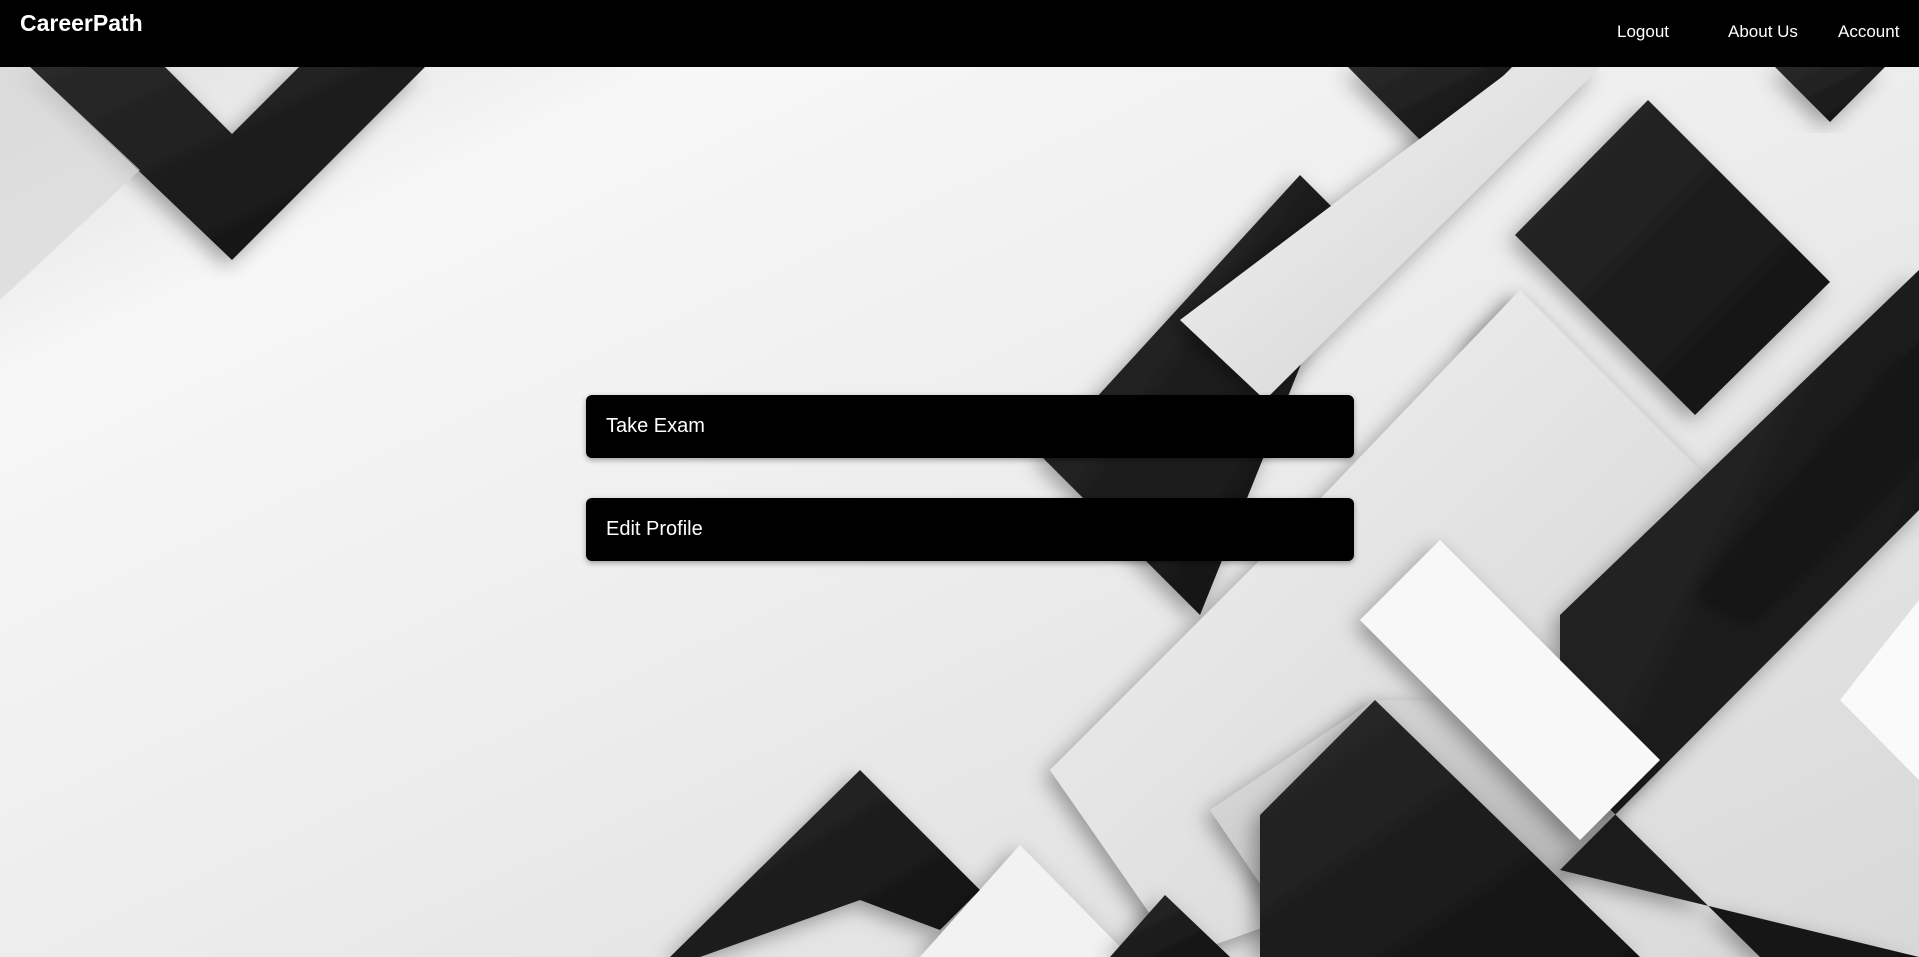  Describe the element at coordinates (1868, 32) in the screenshot. I see `account-link: Account` at that location.